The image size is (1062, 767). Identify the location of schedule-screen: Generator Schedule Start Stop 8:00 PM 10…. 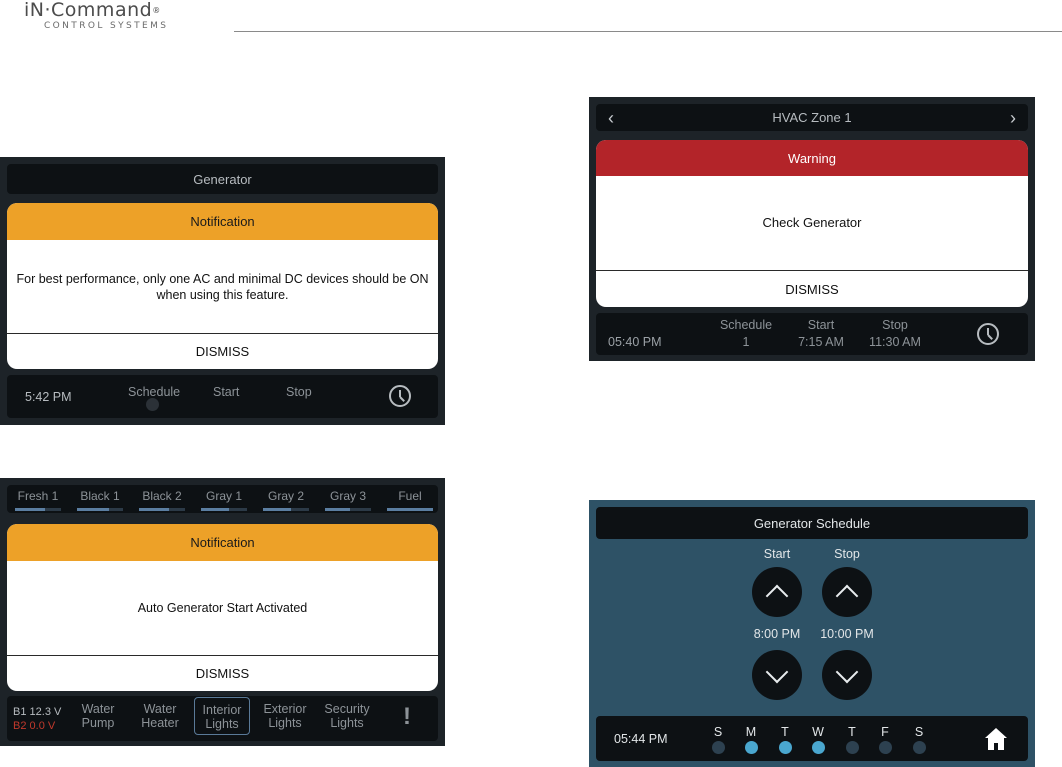
(812, 633).